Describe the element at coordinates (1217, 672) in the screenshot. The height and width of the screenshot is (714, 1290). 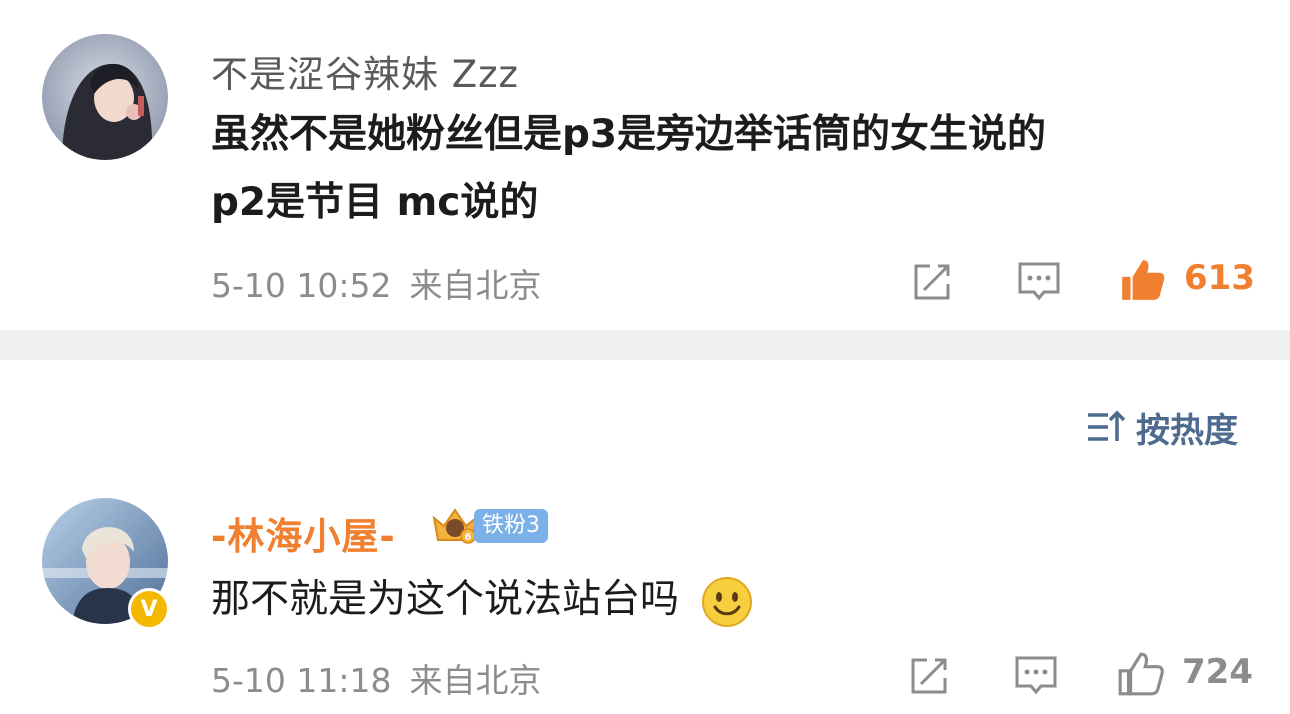
I see `like-count: 724` at that location.